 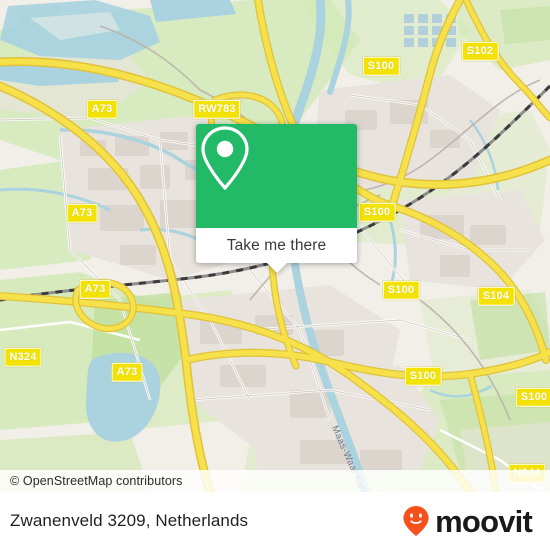 I want to click on osm-attribution-text: © OpenStreetMap contributors, so click(x=91, y=481).